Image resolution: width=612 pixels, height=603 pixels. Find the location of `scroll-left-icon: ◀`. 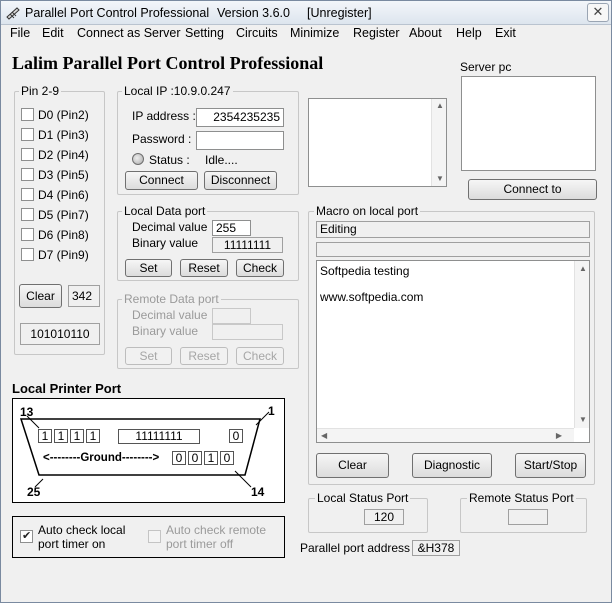

scroll-left-icon: ◀ is located at coordinates (324, 436).